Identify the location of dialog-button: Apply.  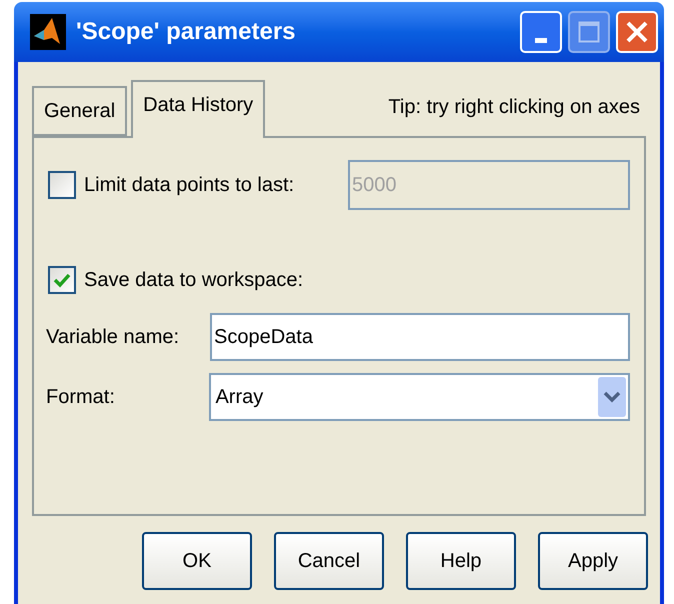
(593, 561).